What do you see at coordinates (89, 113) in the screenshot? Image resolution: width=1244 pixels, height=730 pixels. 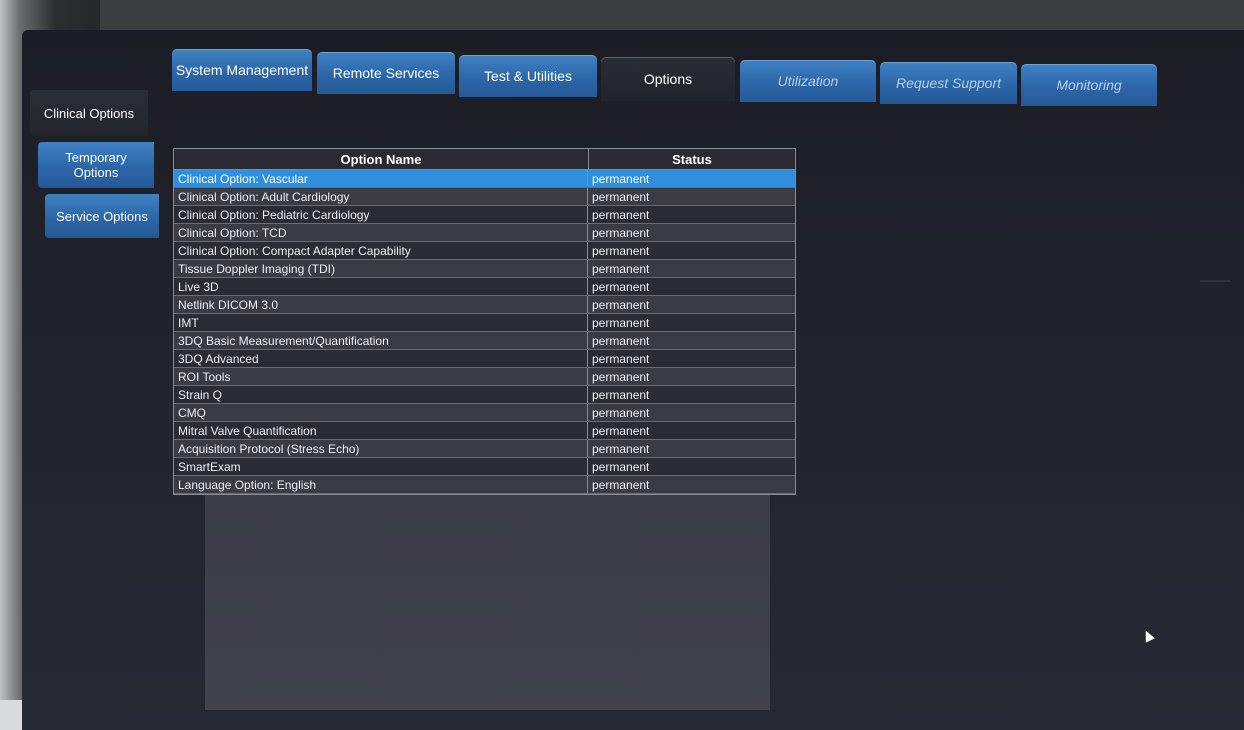 I see `side-tab-clinical-options: Clinical Options` at bounding box center [89, 113].